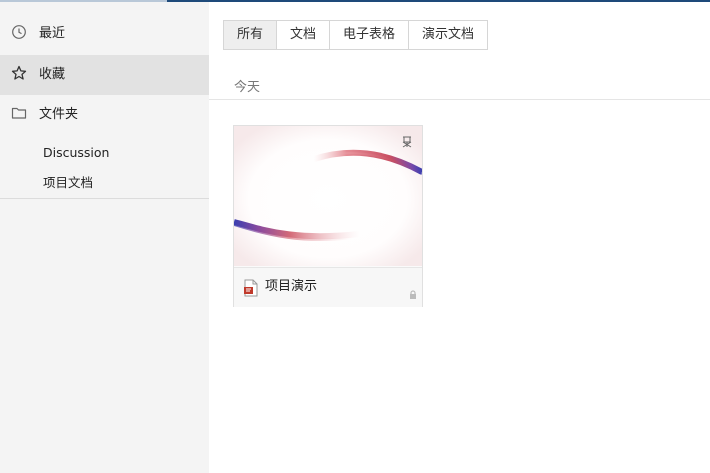 The width and height of the screenshot is (710, 473). What do you see at coordinates (68, 183) in the screenshot?
I see `folder-item-project-docs: 项目文档` at bounding box center [68, 183].